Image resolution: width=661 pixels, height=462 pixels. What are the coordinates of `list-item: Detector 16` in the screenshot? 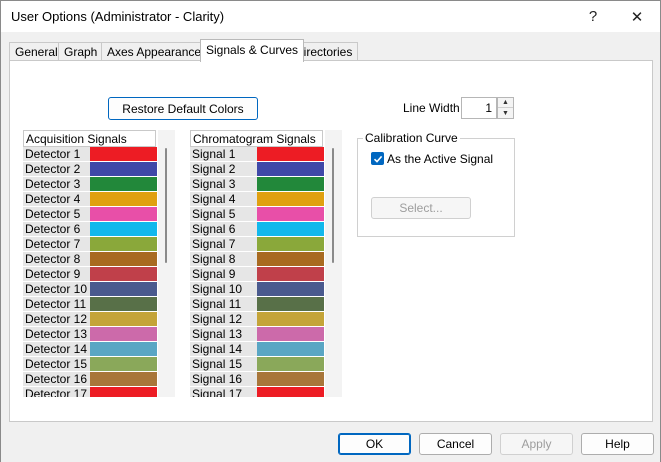 It's located at (90, 379).